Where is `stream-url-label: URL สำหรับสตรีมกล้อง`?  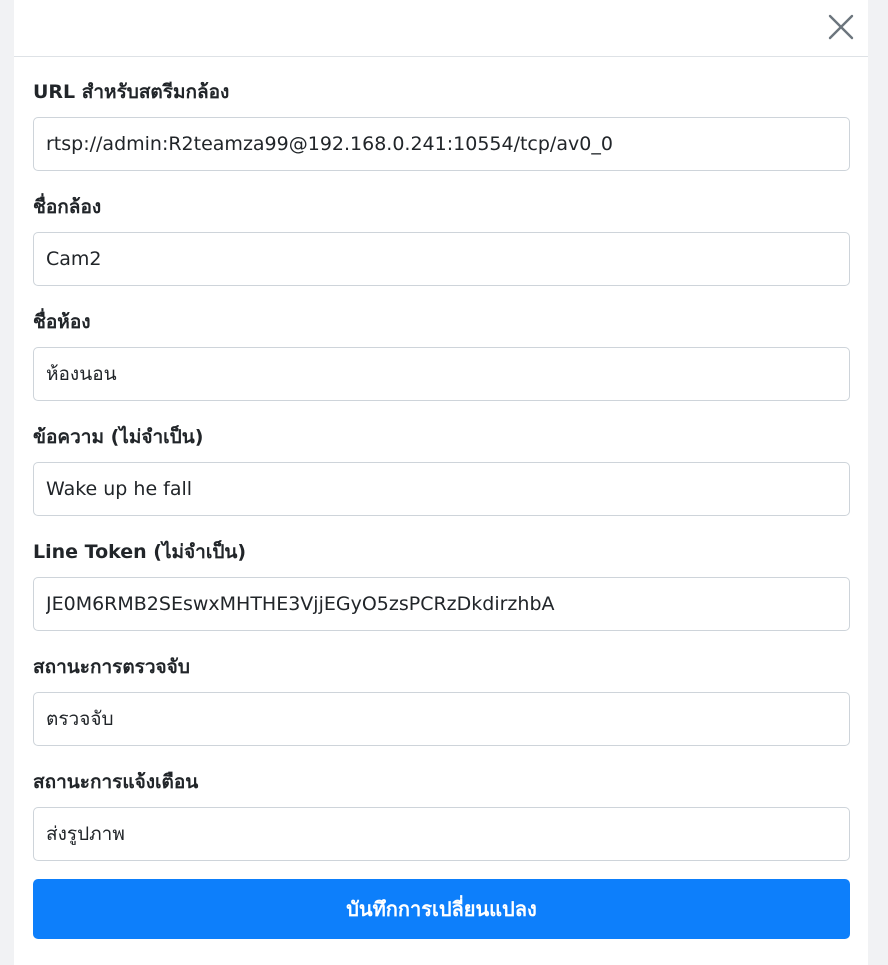
stream-url-label: URL สำหรับสตรีมกล้อง is located at coordinates (131, 92).